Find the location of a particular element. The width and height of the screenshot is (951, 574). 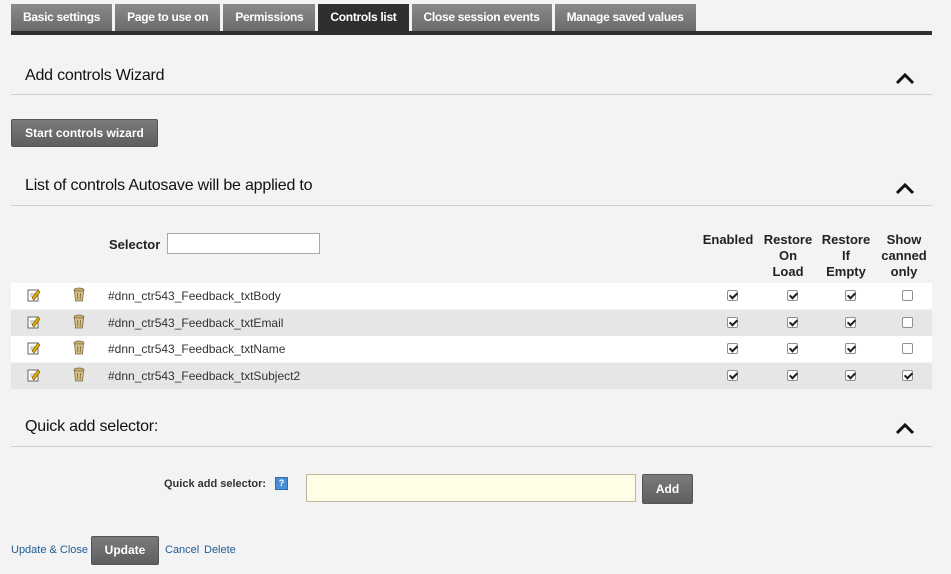

table-row: #dnn_ctr543_Feedback_txtBody is located at coordinates (471, 296).